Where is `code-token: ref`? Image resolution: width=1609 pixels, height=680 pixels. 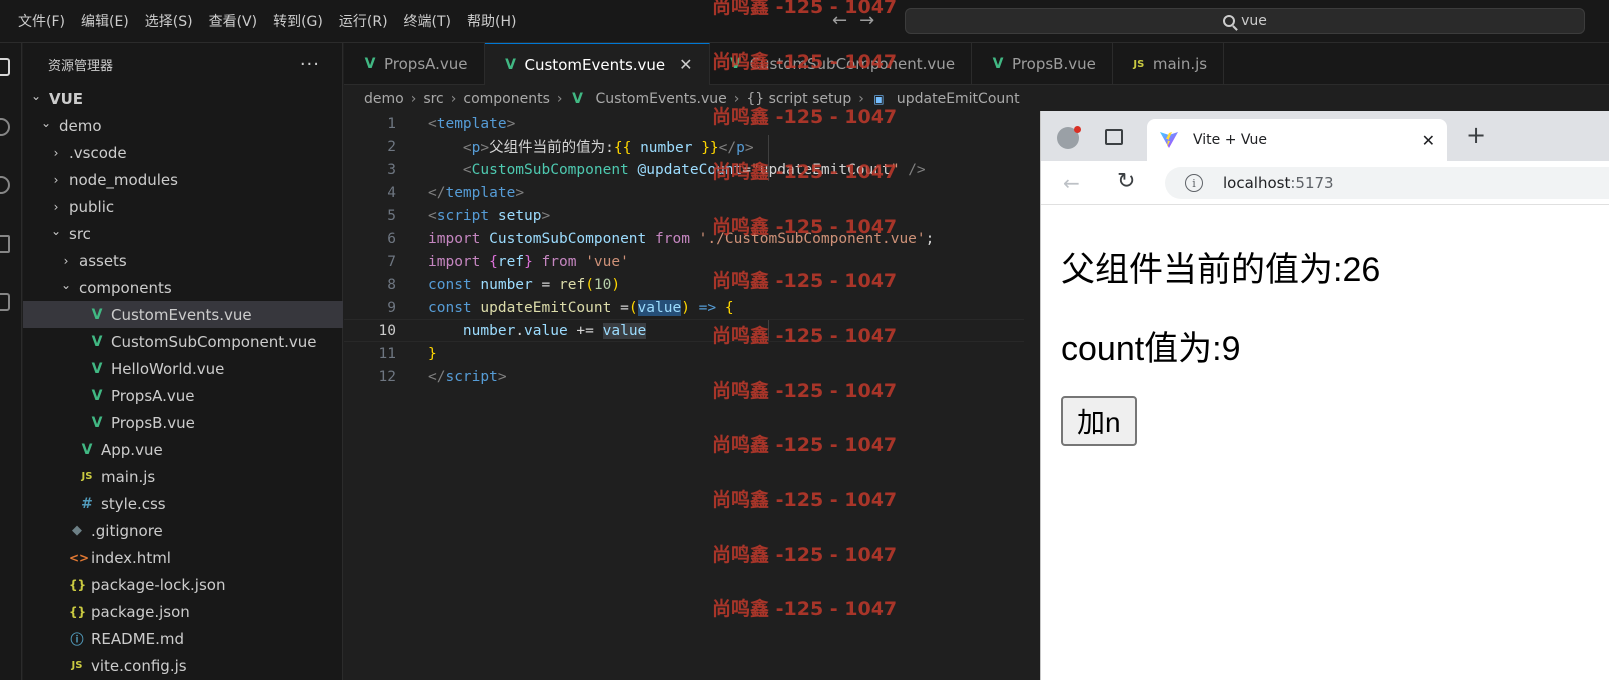
code-token: ref is located at coordinates (511, 261).